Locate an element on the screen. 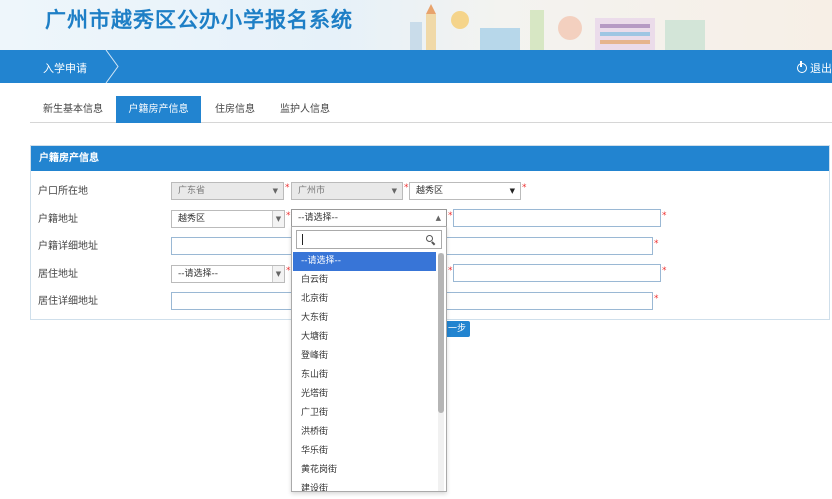  scrollbar-thumb is located at coordinates (441, 333).